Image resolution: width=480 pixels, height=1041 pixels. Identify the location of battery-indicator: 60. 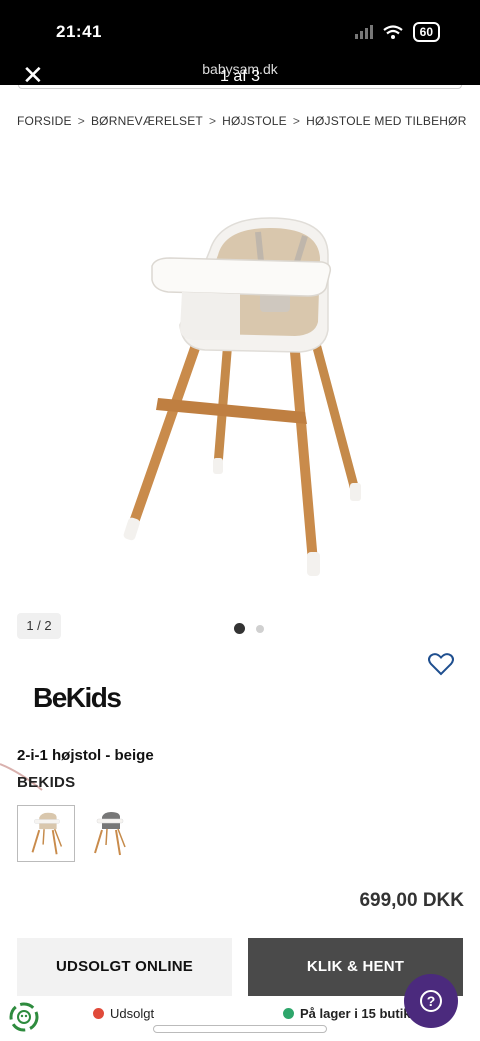
(426, 32).